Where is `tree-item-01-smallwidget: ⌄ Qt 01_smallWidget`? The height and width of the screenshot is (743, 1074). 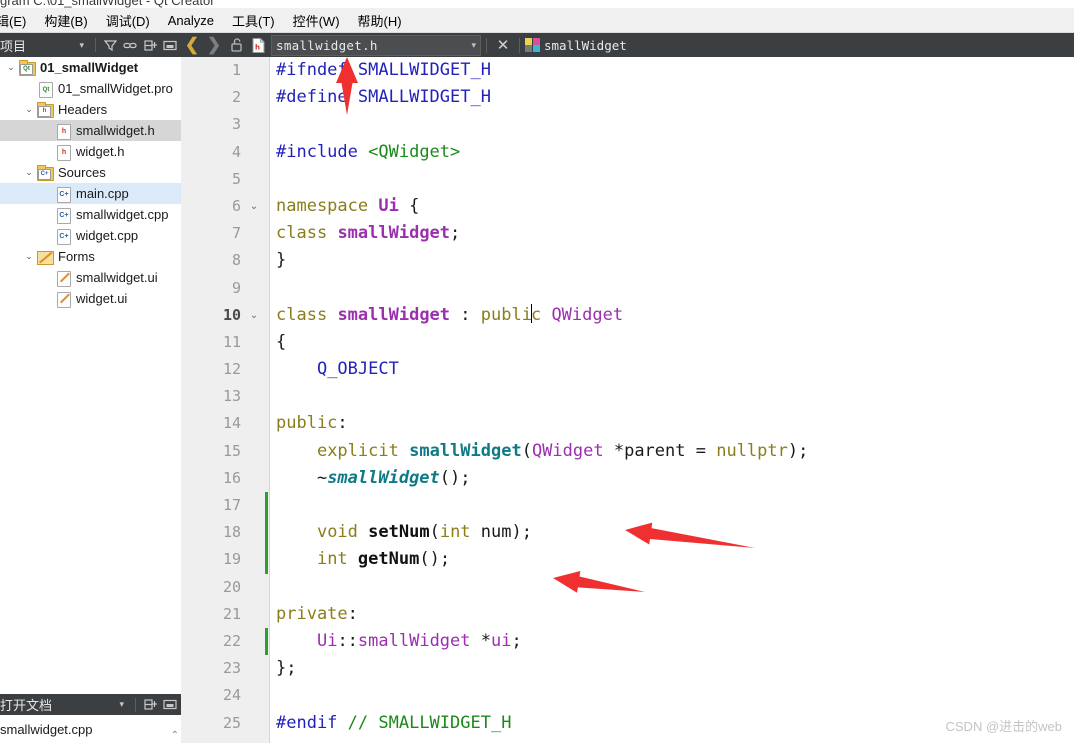 tree-item-01-smallwidget: ⌄ Qt 01_smallWidget is located at coordinates (90, 67).